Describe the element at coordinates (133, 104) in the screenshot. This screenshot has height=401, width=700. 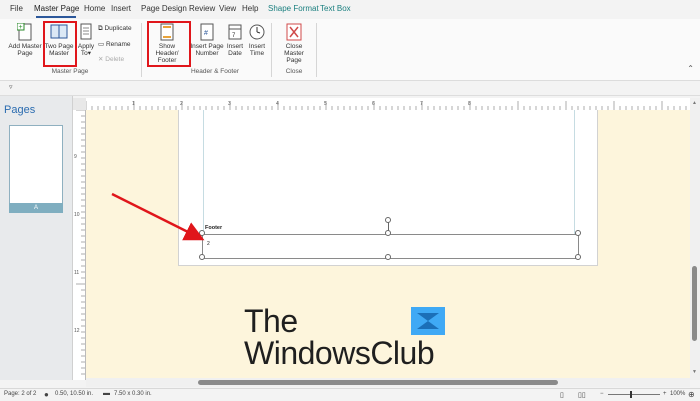
I see `ruler-label: 1` at that location.